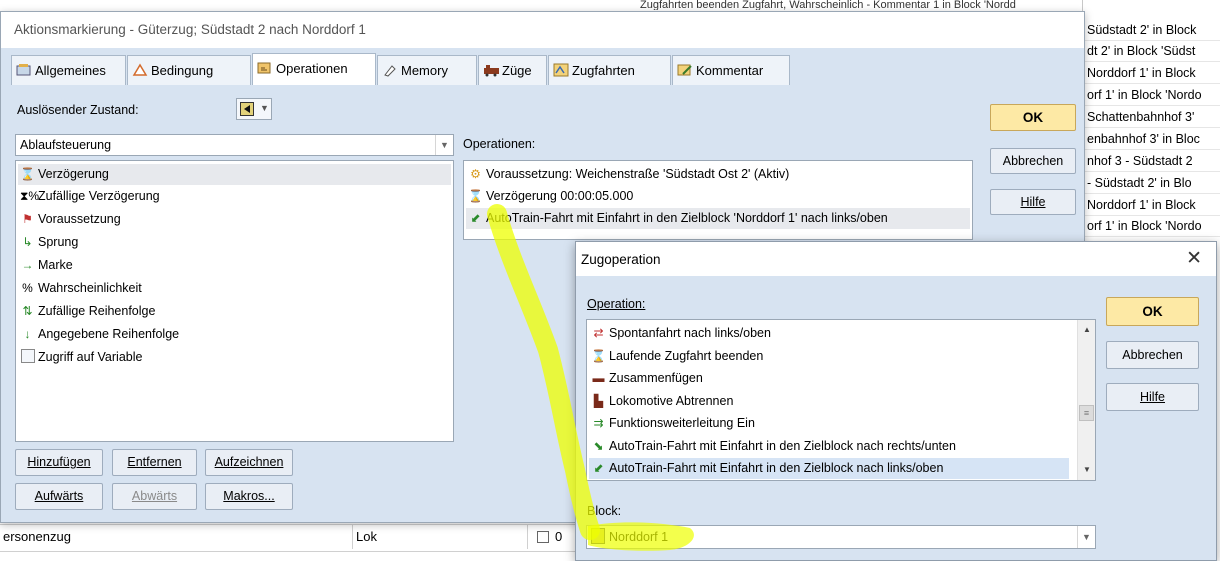  Describe the element at coordinates (731, 70) in the screenshot. I see `tab-kommentar: Kommentar` at that location.